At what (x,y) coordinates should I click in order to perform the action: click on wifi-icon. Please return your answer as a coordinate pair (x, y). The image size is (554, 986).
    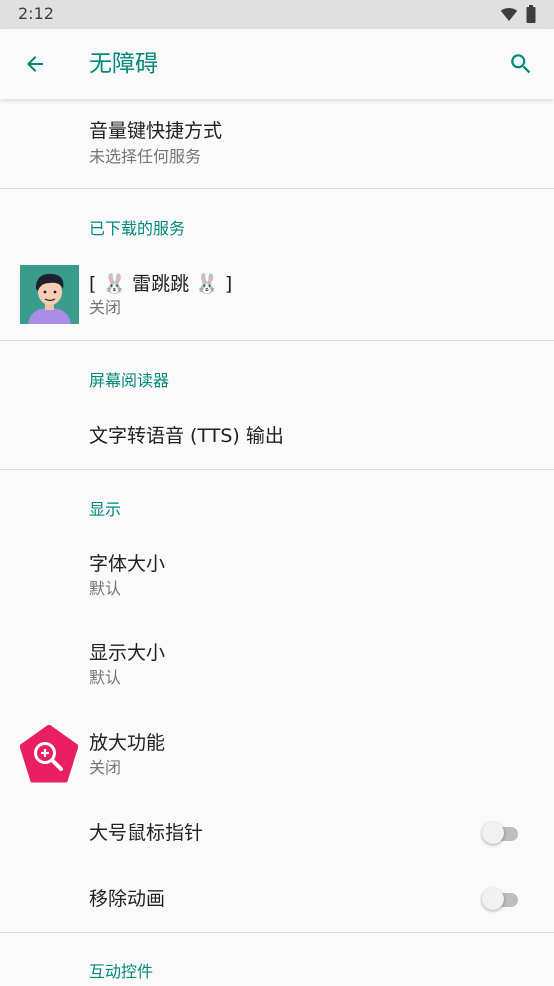
    Looking at the image, I should click on (509, 14).